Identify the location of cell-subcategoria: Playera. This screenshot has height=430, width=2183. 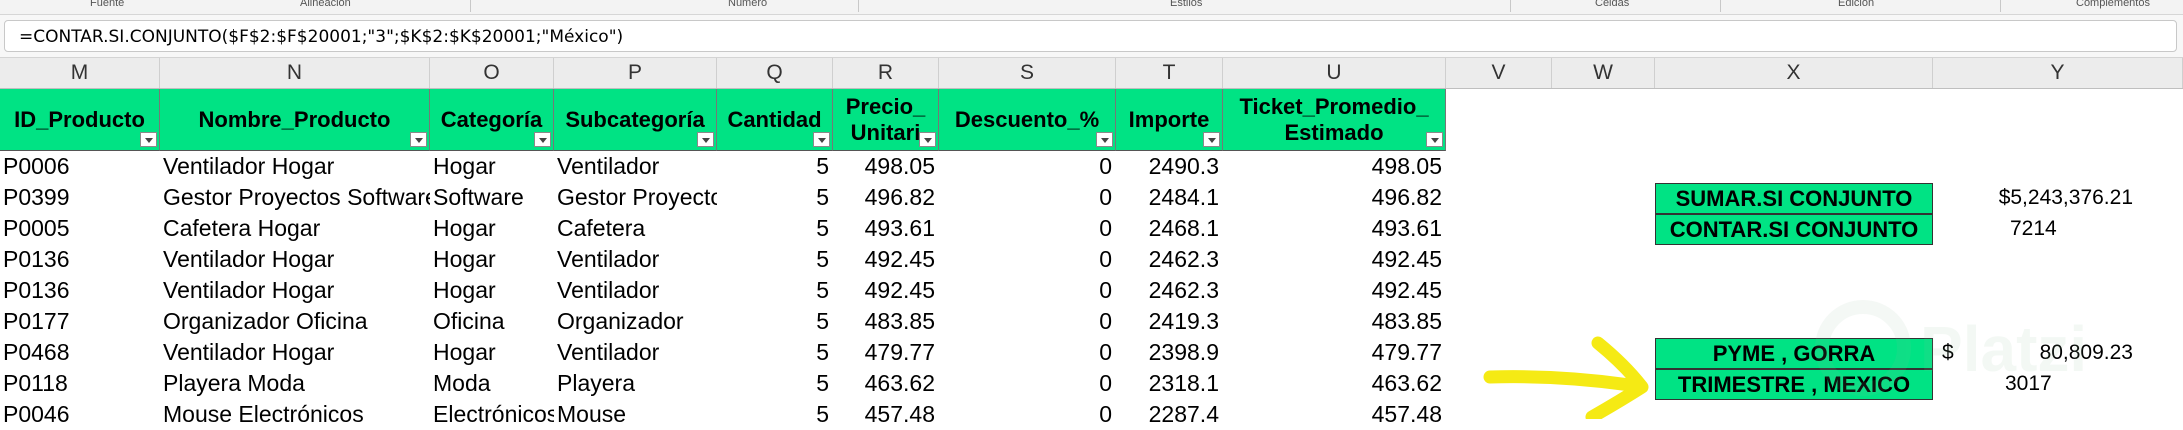
(635, 383).